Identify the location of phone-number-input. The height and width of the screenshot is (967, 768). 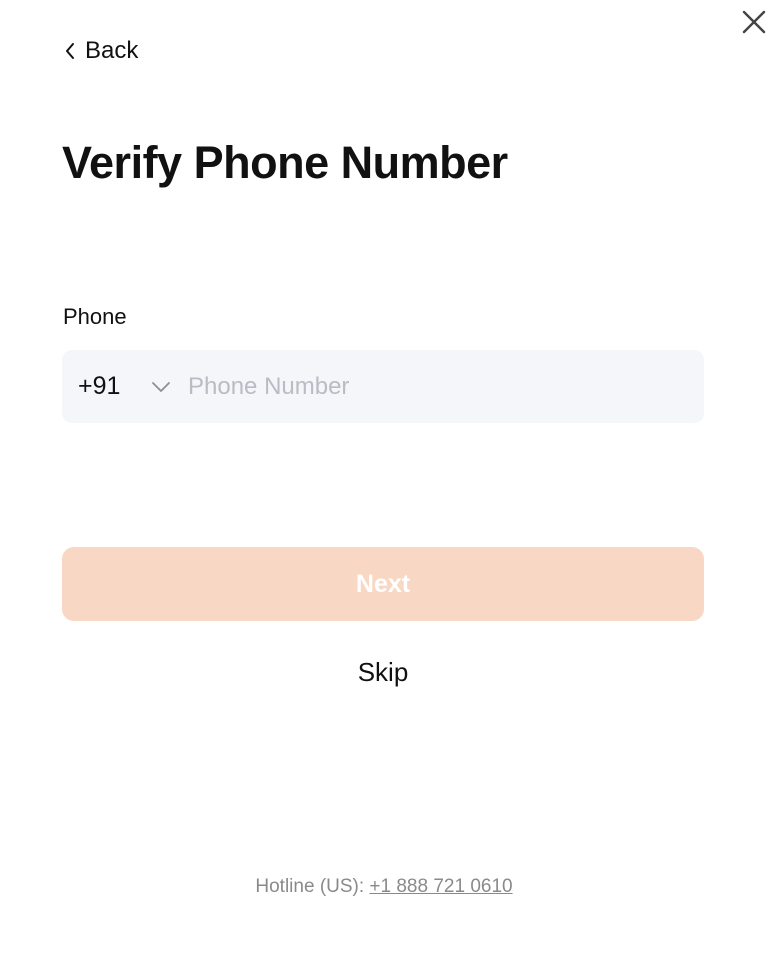
(446, 386).